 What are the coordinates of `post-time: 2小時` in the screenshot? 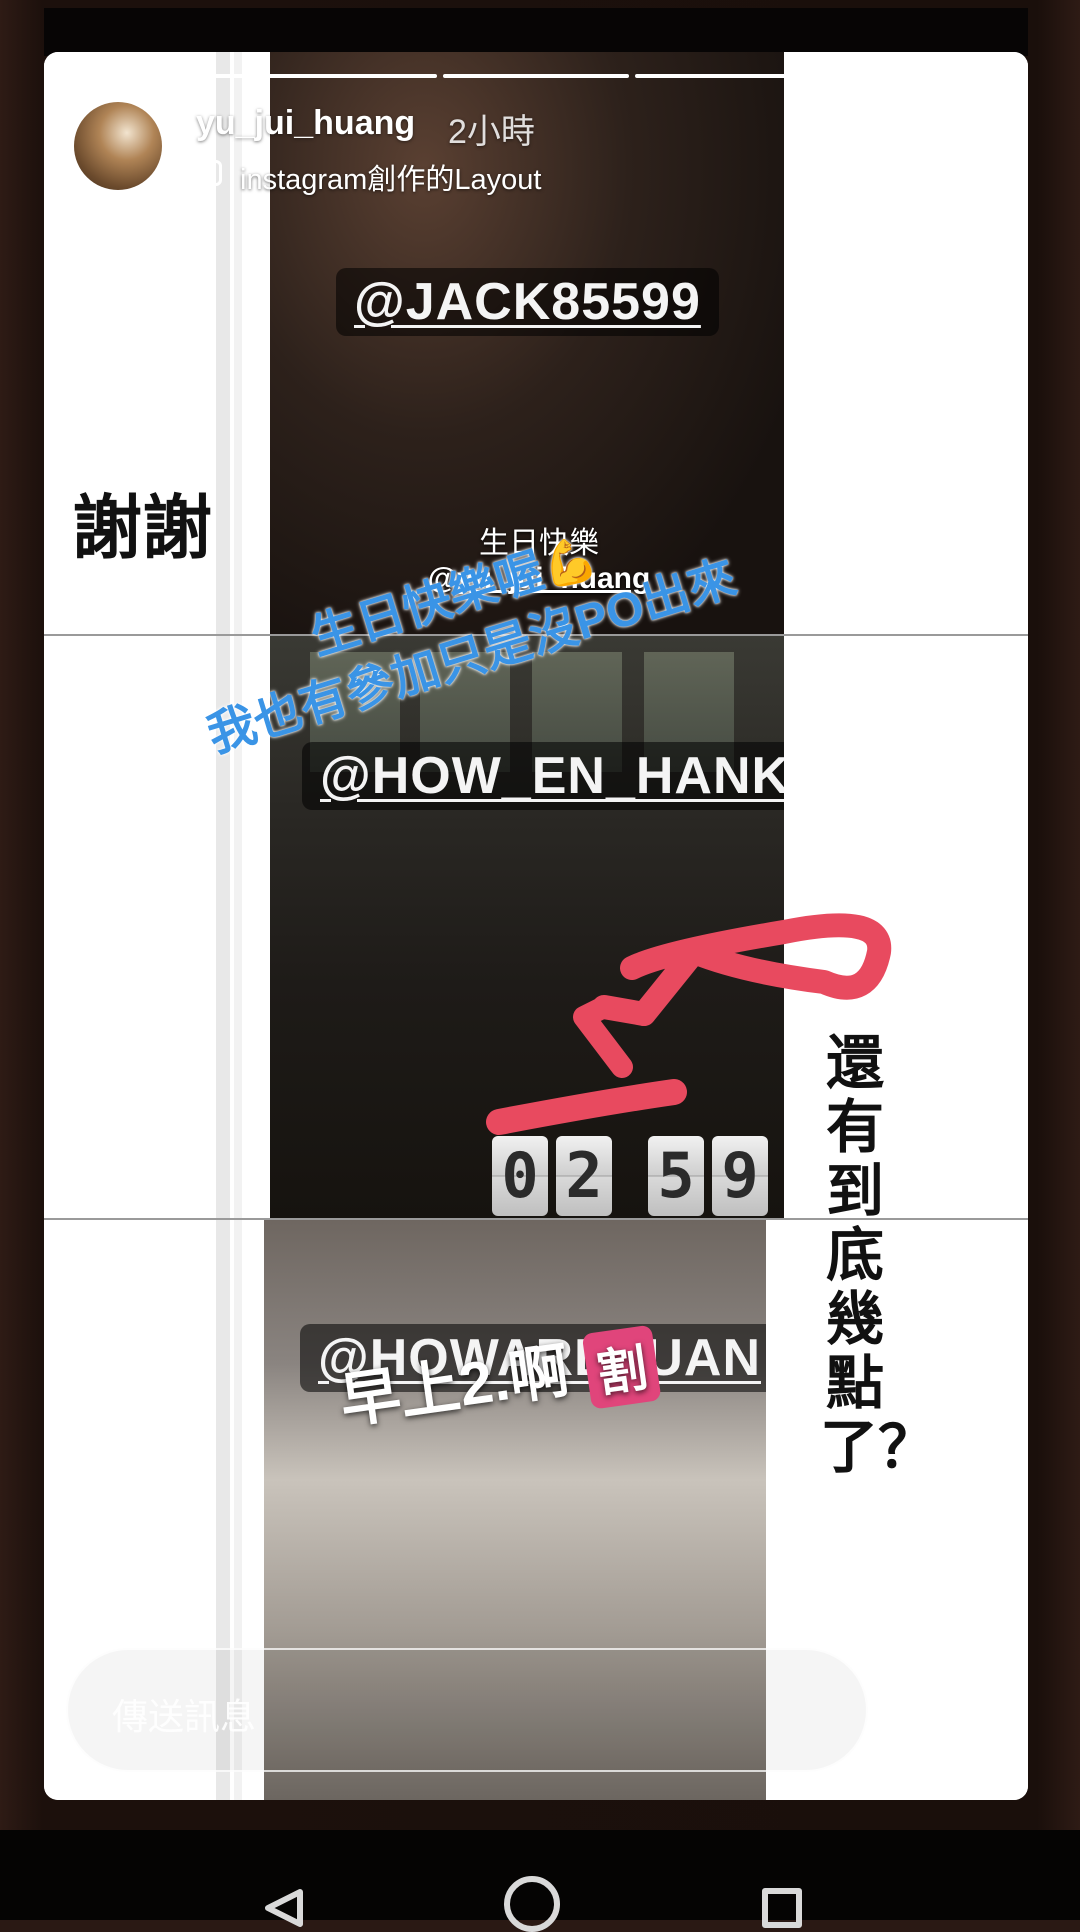 It's located at (491, 132).